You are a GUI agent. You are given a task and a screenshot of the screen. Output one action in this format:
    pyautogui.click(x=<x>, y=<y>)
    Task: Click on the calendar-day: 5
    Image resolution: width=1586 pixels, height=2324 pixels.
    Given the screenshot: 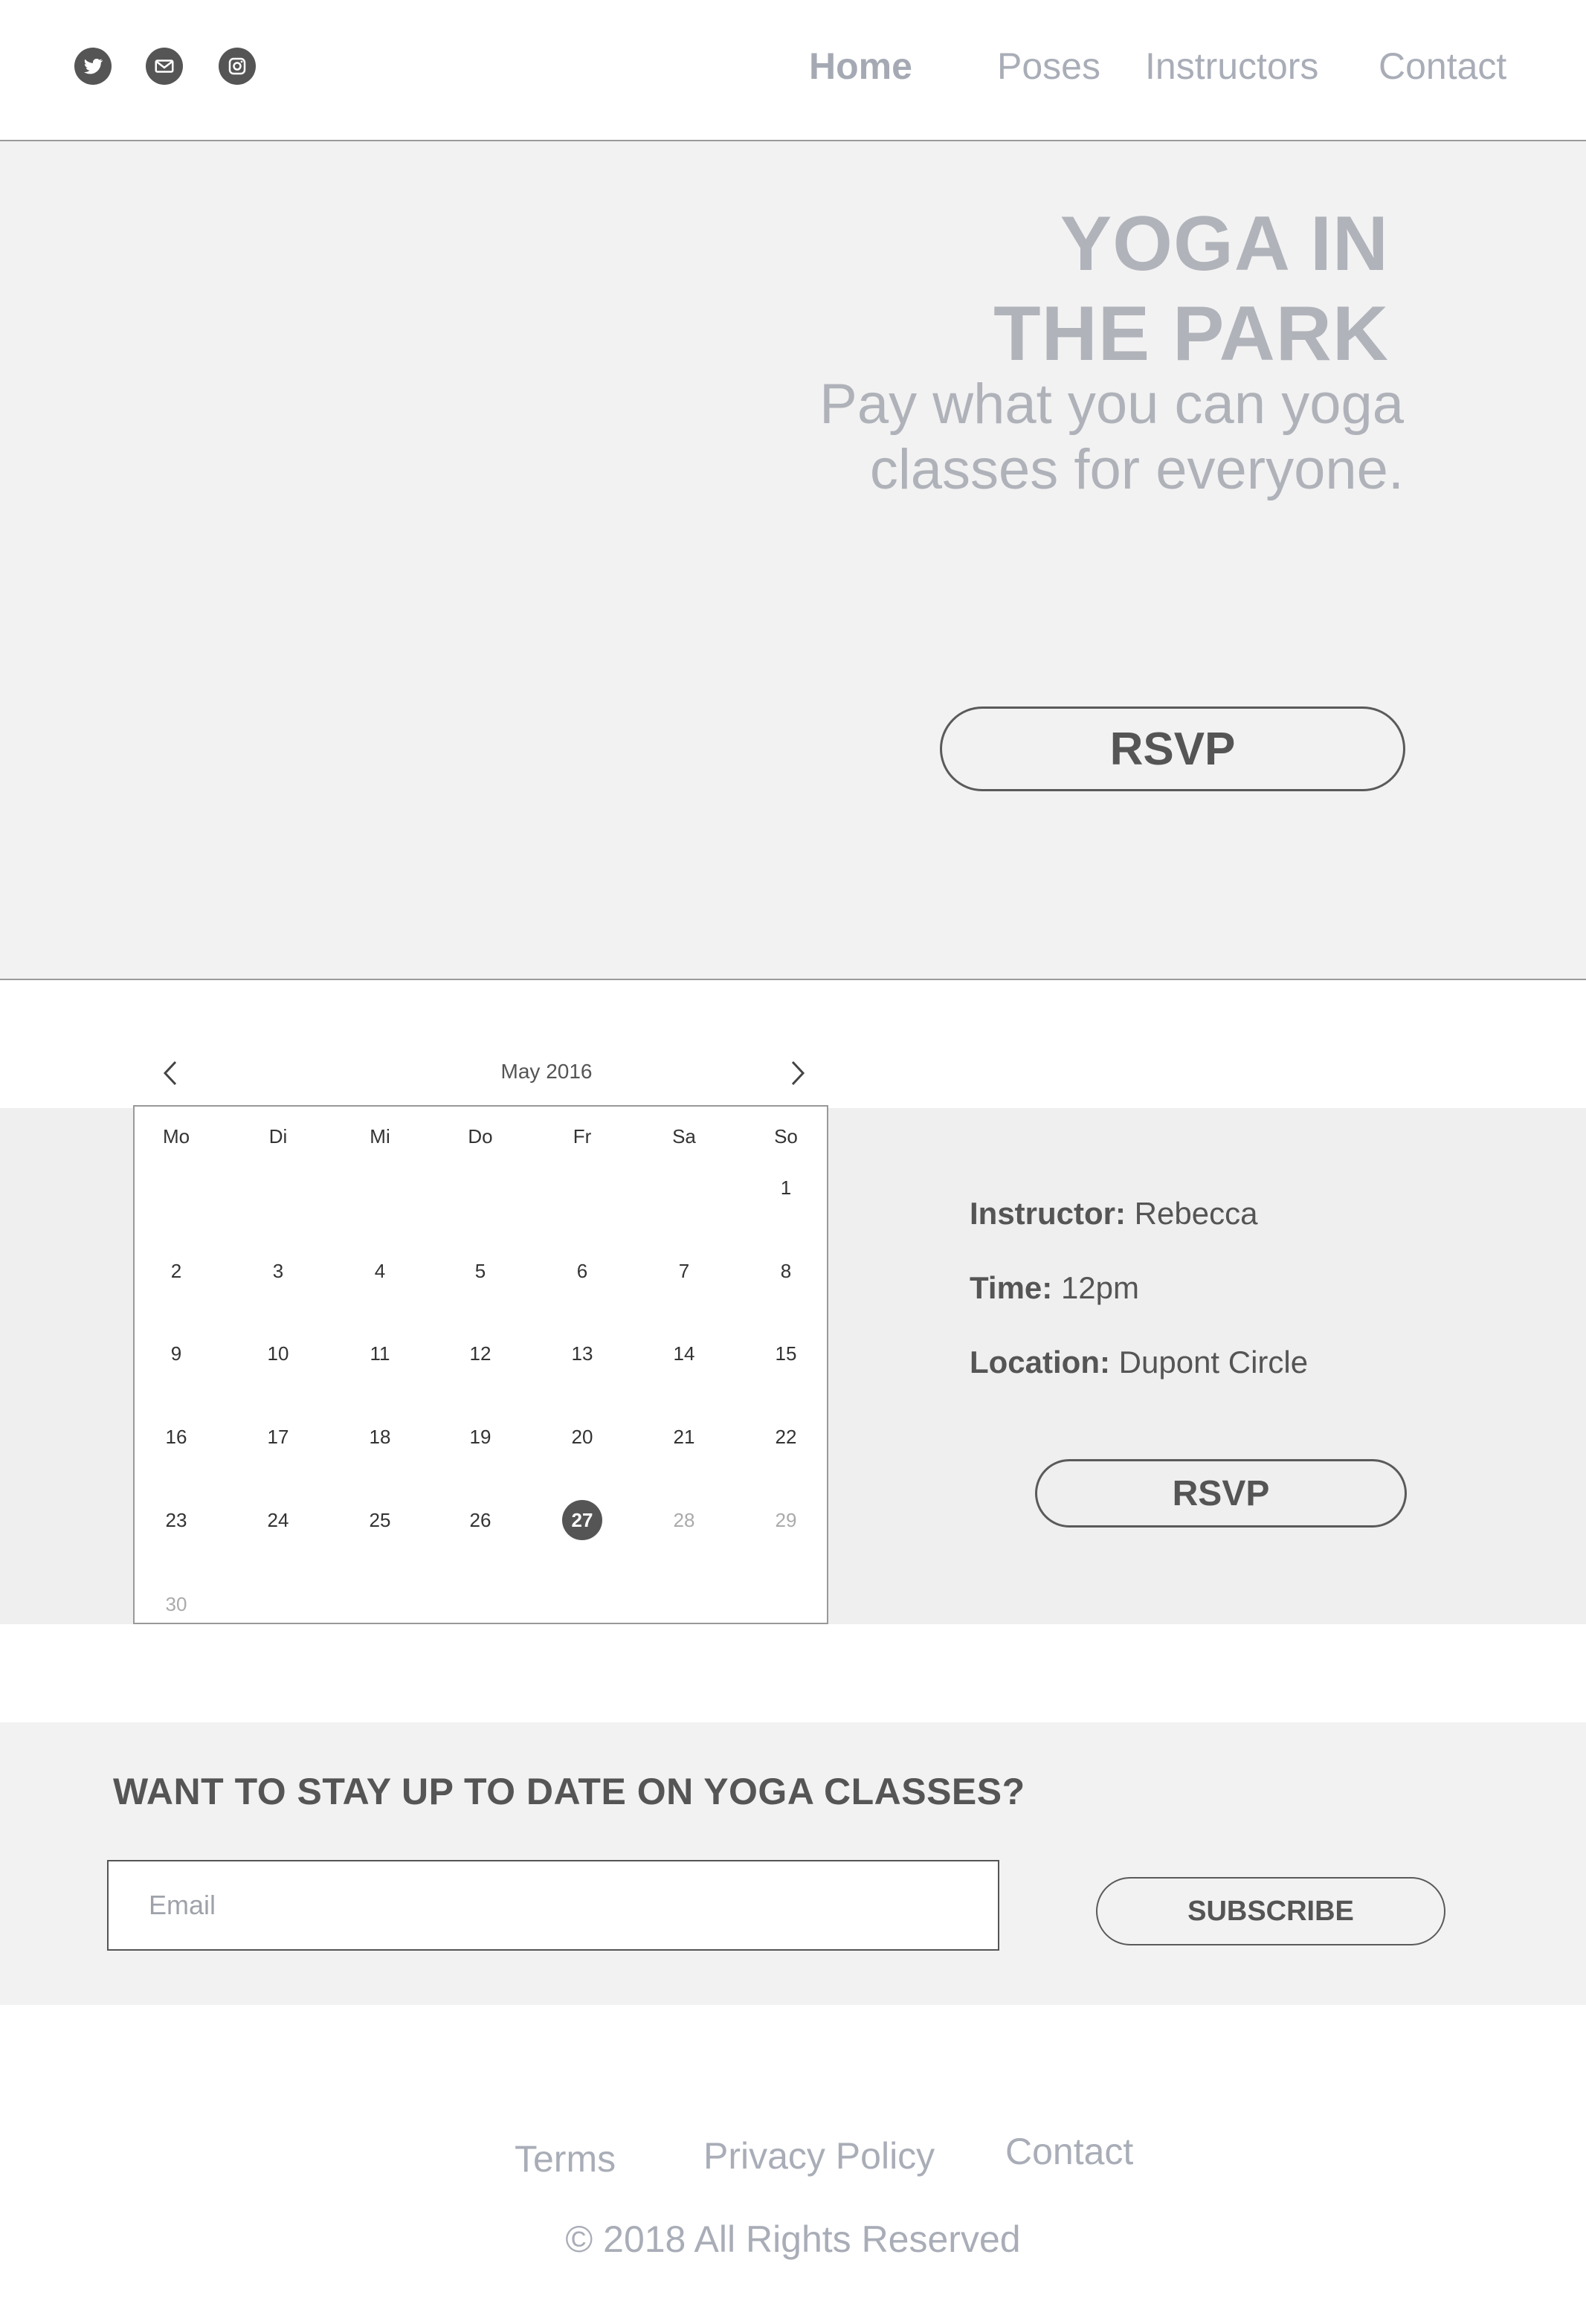 What is the action you would take?
    pyautogui.click(x=480, y=1271)
    